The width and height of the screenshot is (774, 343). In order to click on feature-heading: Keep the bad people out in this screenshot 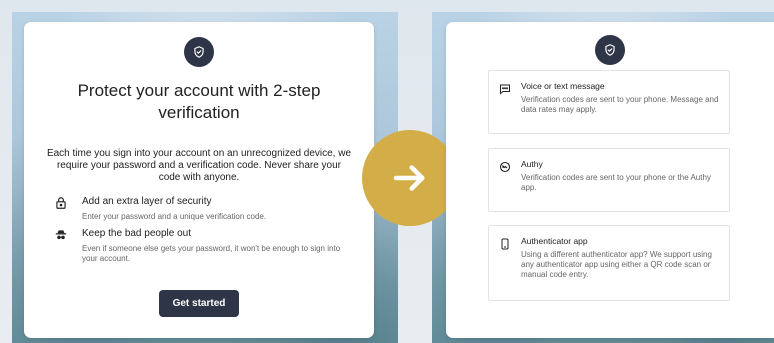, I will do `click(136, 233)`.